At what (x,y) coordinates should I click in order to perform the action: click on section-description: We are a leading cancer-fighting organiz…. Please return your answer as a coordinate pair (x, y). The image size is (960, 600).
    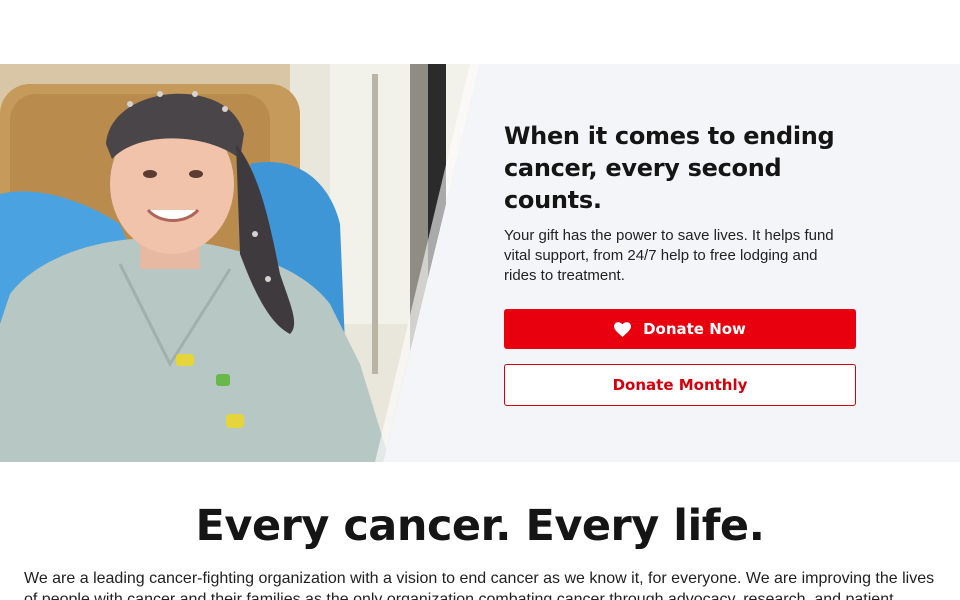
    Looking at the image, I should click on (479, 585).